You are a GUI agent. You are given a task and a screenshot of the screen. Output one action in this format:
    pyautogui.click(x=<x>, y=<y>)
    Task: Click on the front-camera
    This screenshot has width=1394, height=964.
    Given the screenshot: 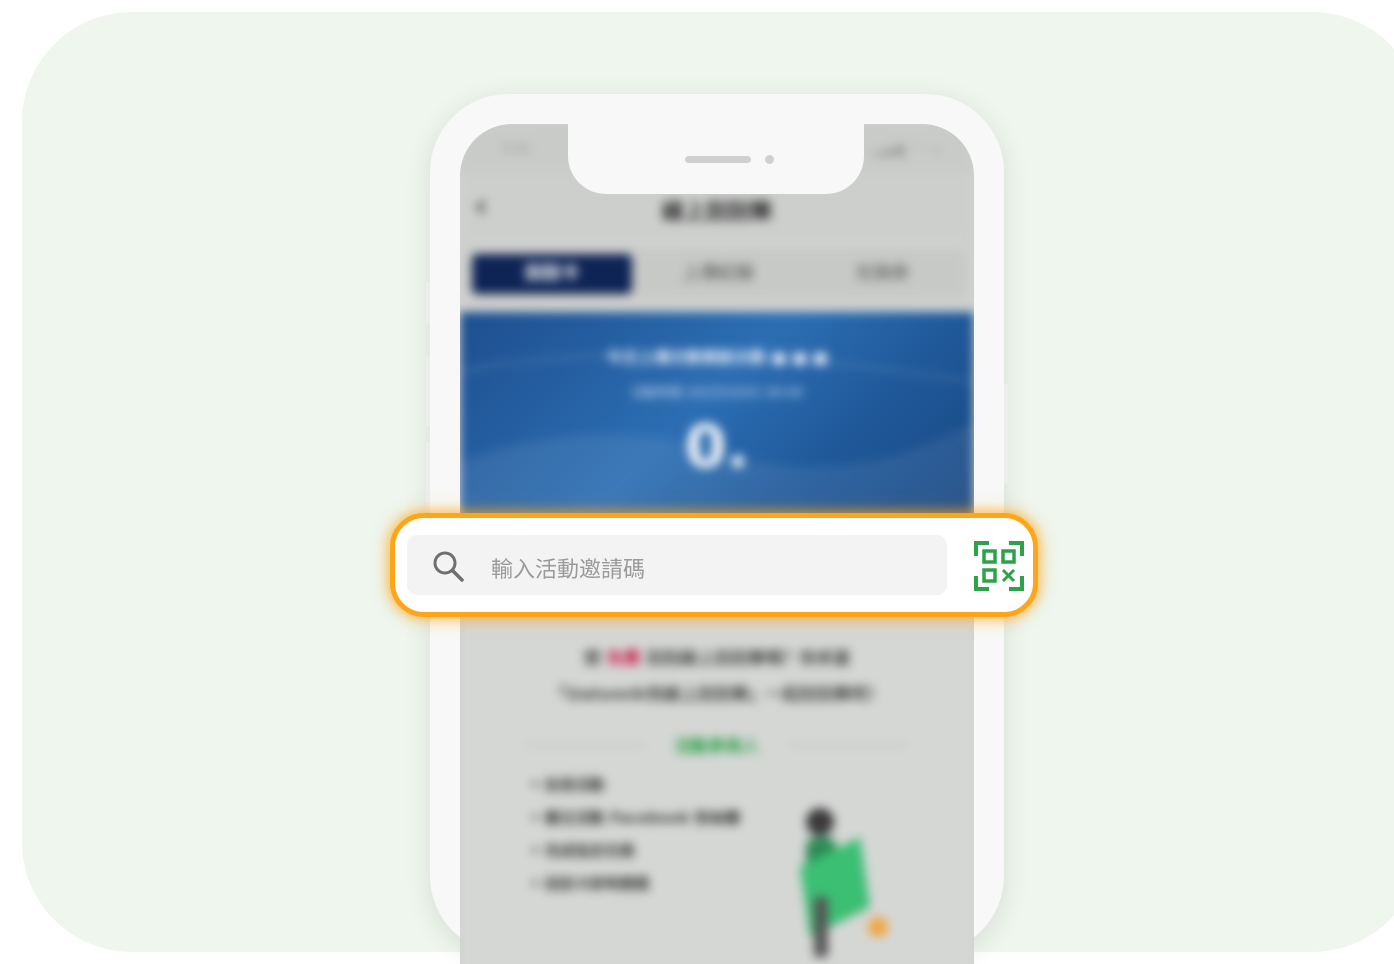 What is the action you would take?
    pyautogui.click(x=769, y=159)
    